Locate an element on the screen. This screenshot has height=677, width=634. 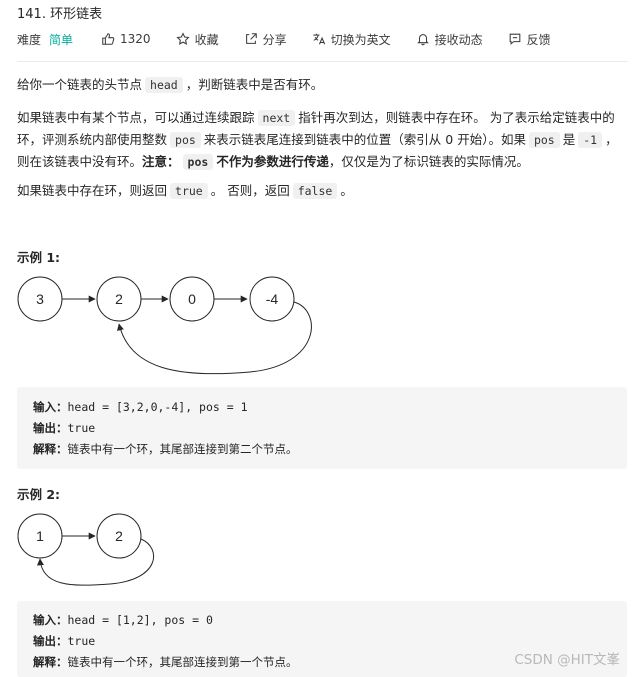
difficulty-badge: 简单 is located at coordinates (61, 39).